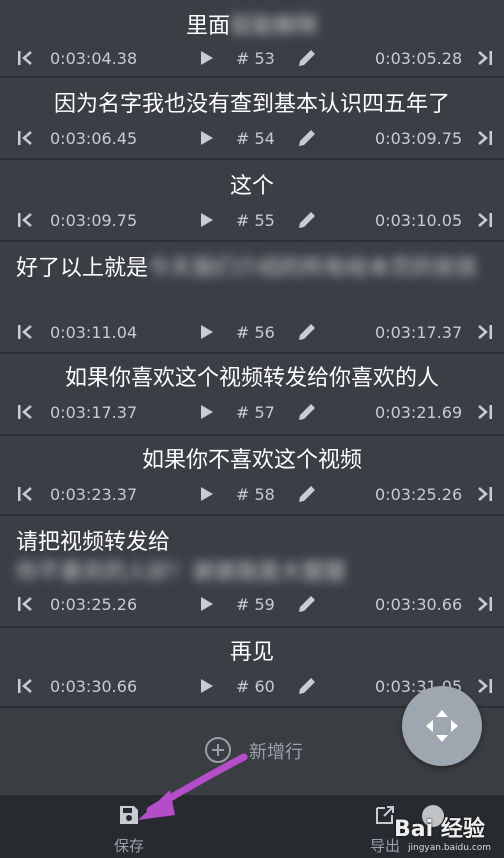 This screenshot has height=858, width=504. Describe the element at coordinates (129, 815) in the screenshot. I see `save-floppy-icon` at that location.